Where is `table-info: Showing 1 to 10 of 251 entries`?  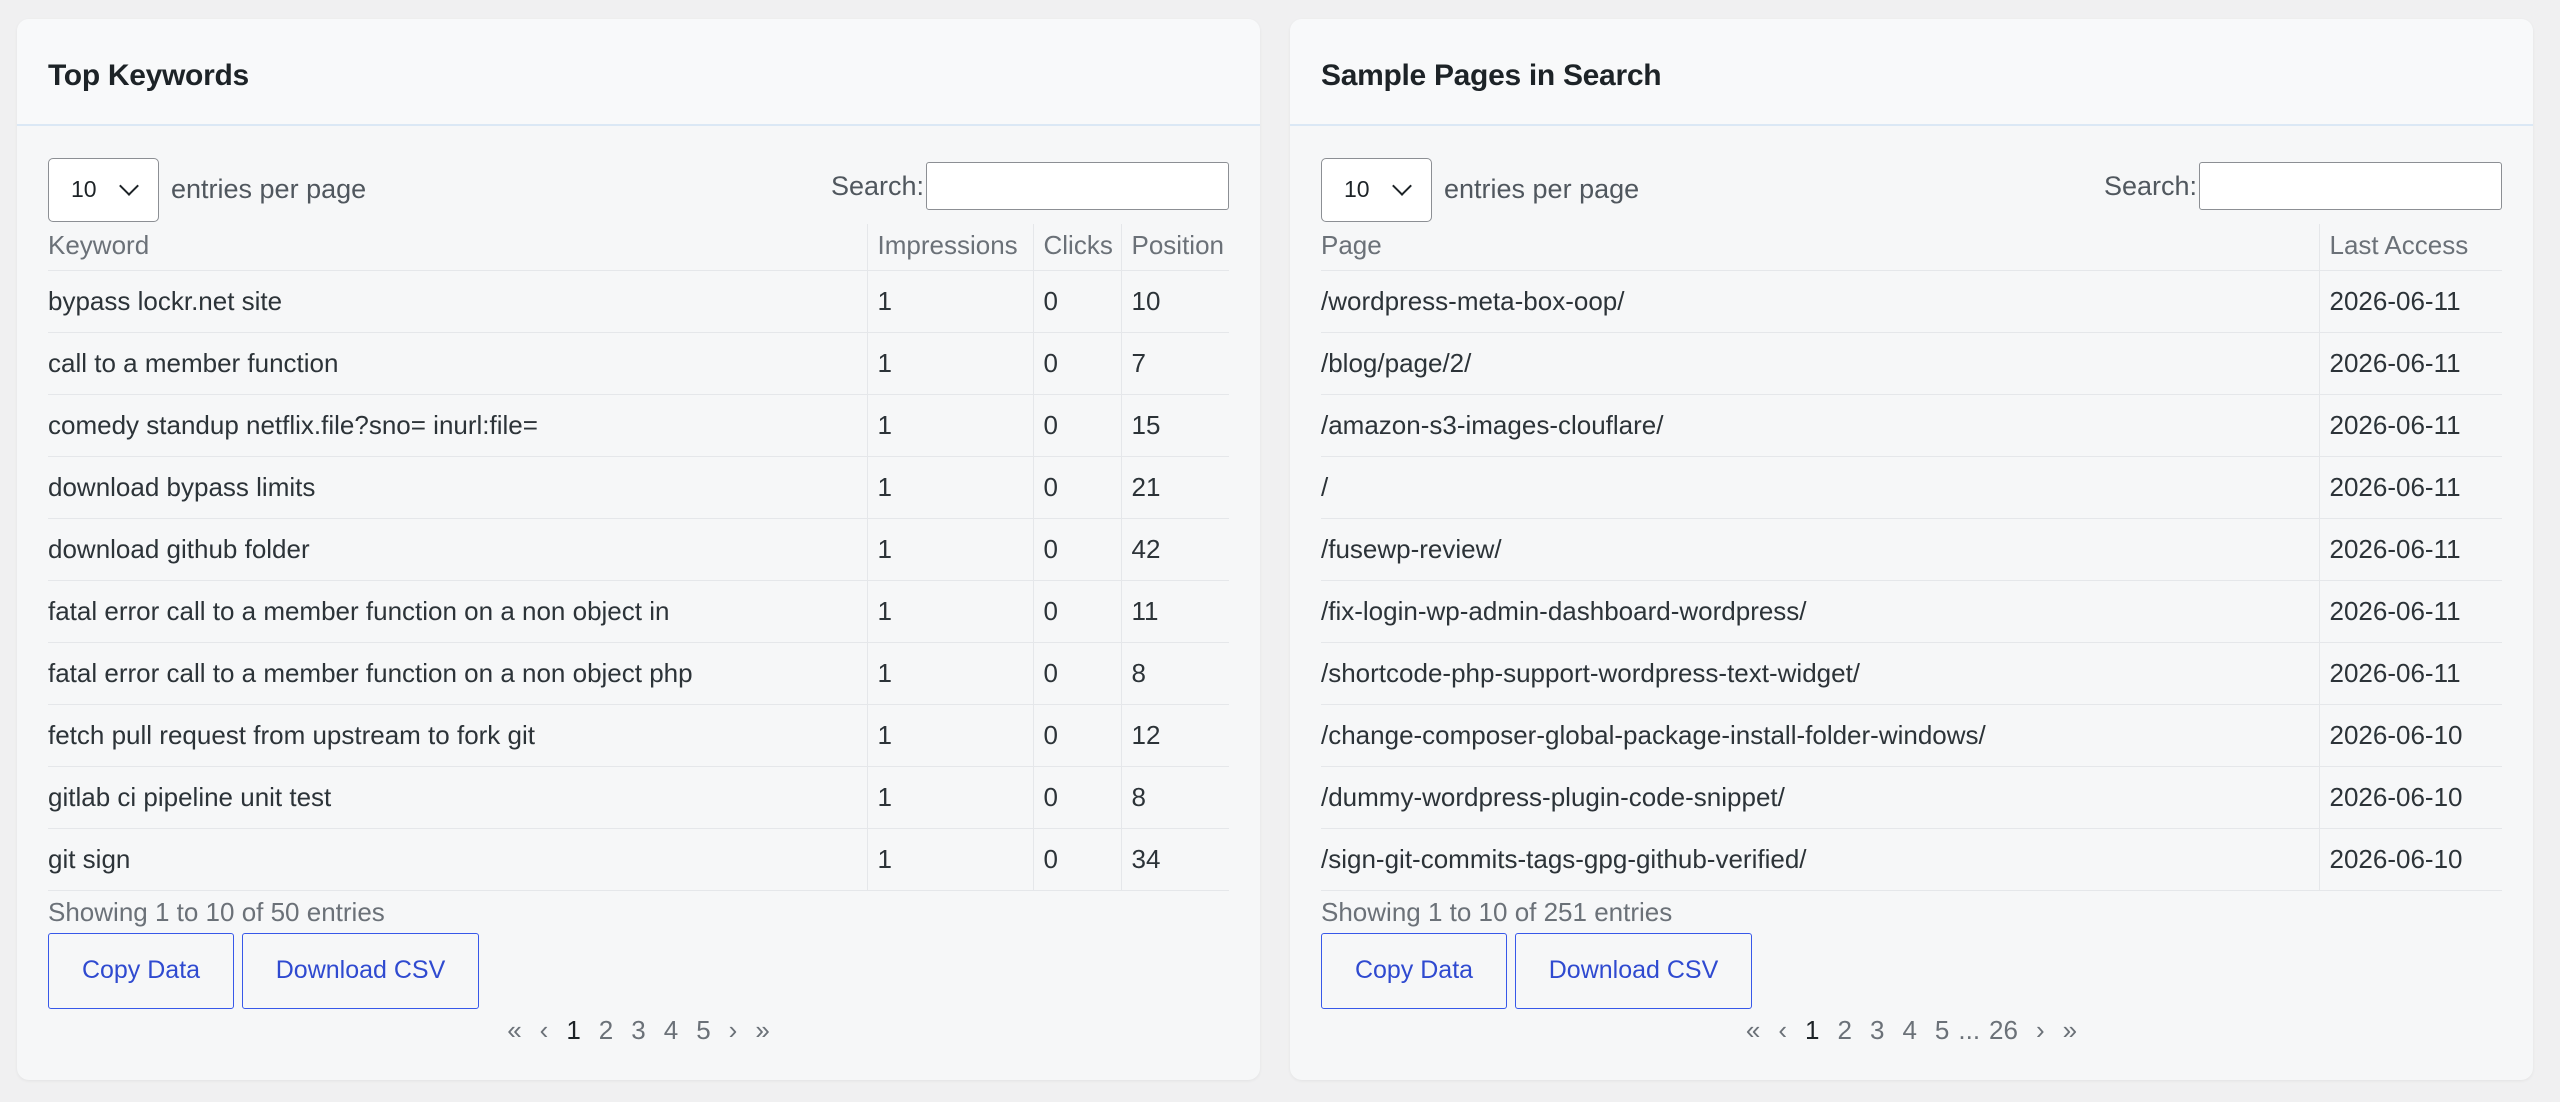
table-info: Showing 1 to 10 of 251 entries is located at coordinates (1497, 911).